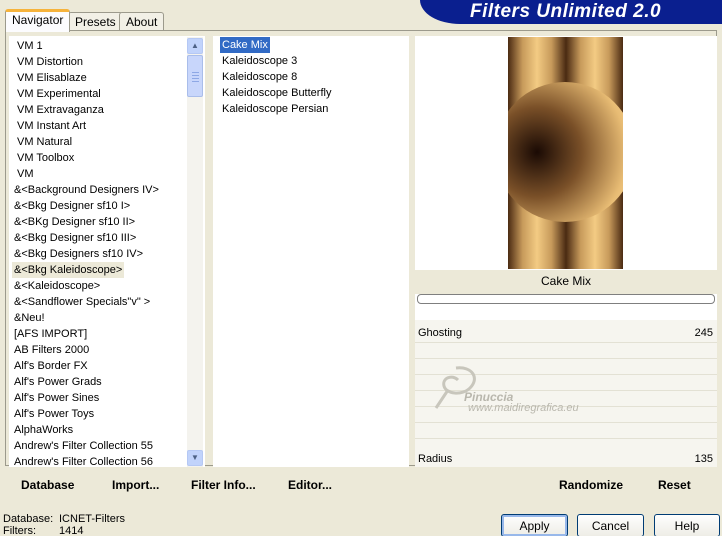  What do you see at coordinates (275, 109) in the screenshot?
I see `filter-item: Kaleidoscope Persian` at bounding box center [275, 109].